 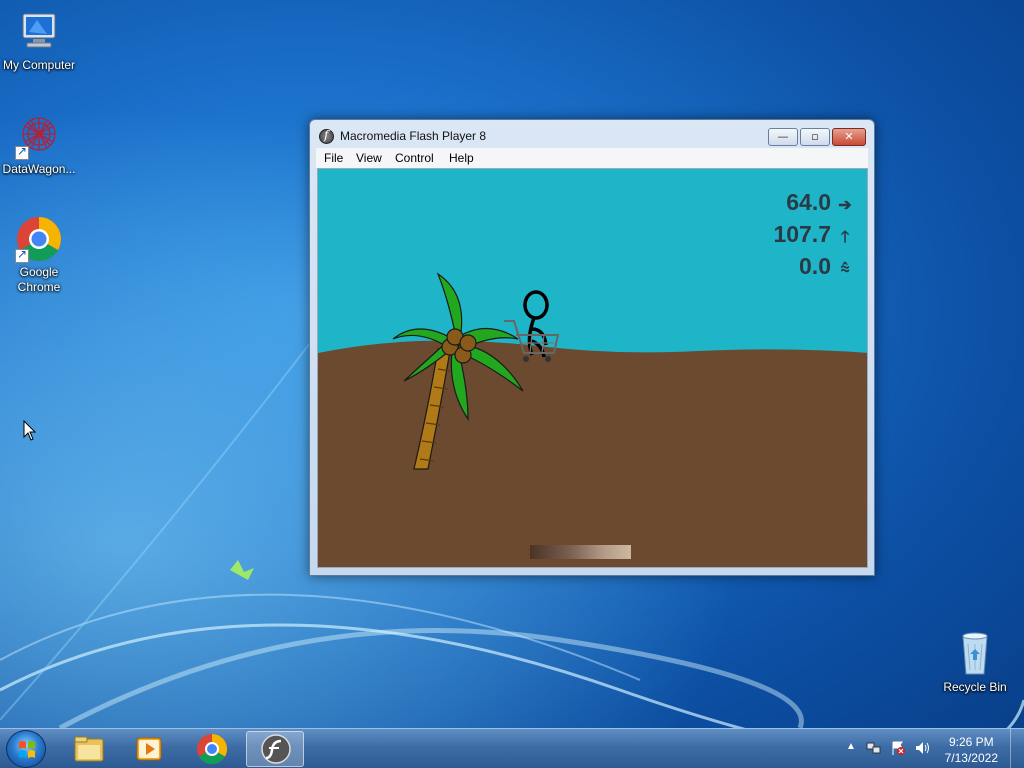 What do you see at coordinates (845, 237) in the screenshot?
I see `arrow-up-icon: 🡑` at bounding box center [845, 237].